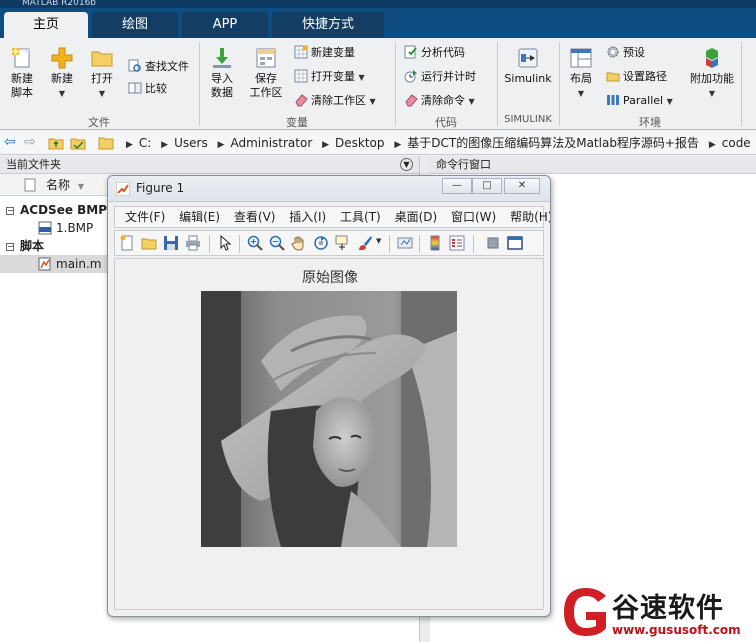 Image resolution: width=756 pixels, height=642 pixels. What do you see at coordinates (271, 143) in the screenshot?
I see `breadcrumb-item: Administrator` at bounding box center [271, 143].